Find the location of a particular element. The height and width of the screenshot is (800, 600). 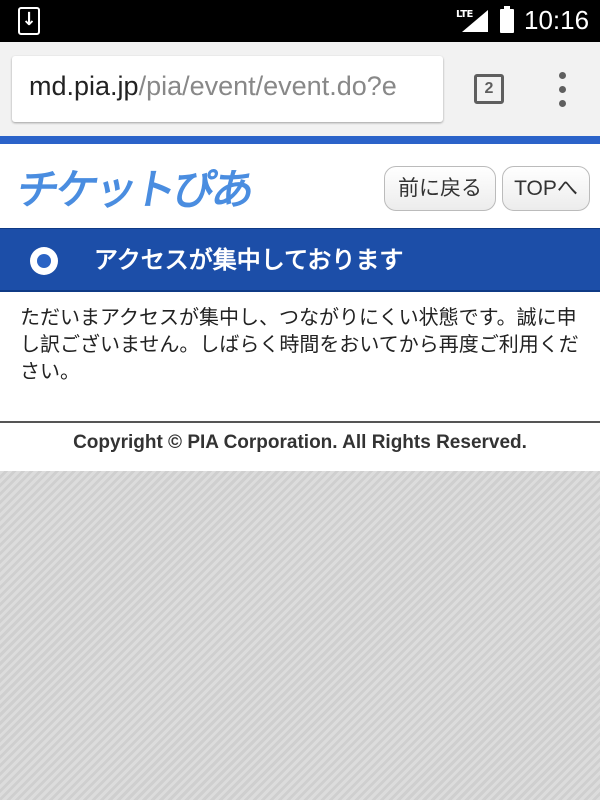

browser-toolbar: md.pia.jp/pia/event/event.do?e 2 is located at coordinates (300, 89).